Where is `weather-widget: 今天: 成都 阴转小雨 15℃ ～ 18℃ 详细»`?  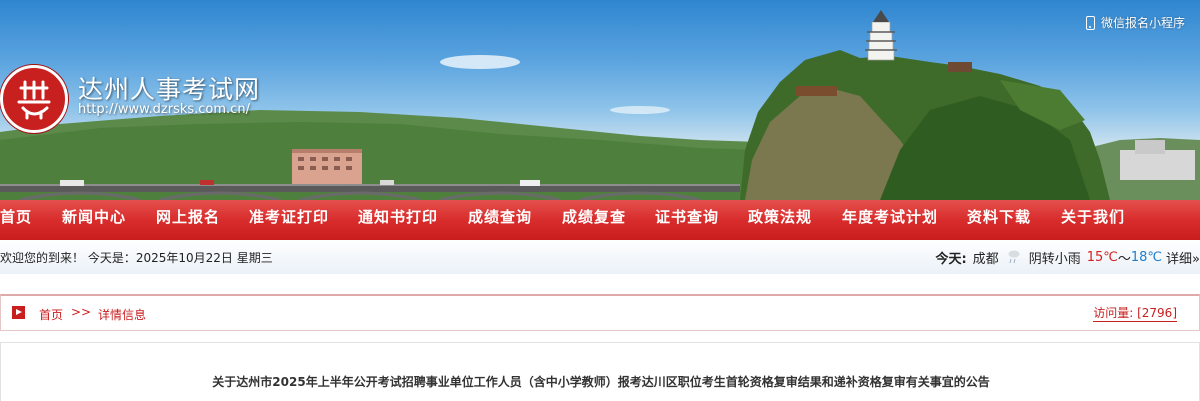
weather-widget: 今天: 成都 阴转小雨 15℃ ～ 18℃ 详细» is located at coordinates (1067, 257).